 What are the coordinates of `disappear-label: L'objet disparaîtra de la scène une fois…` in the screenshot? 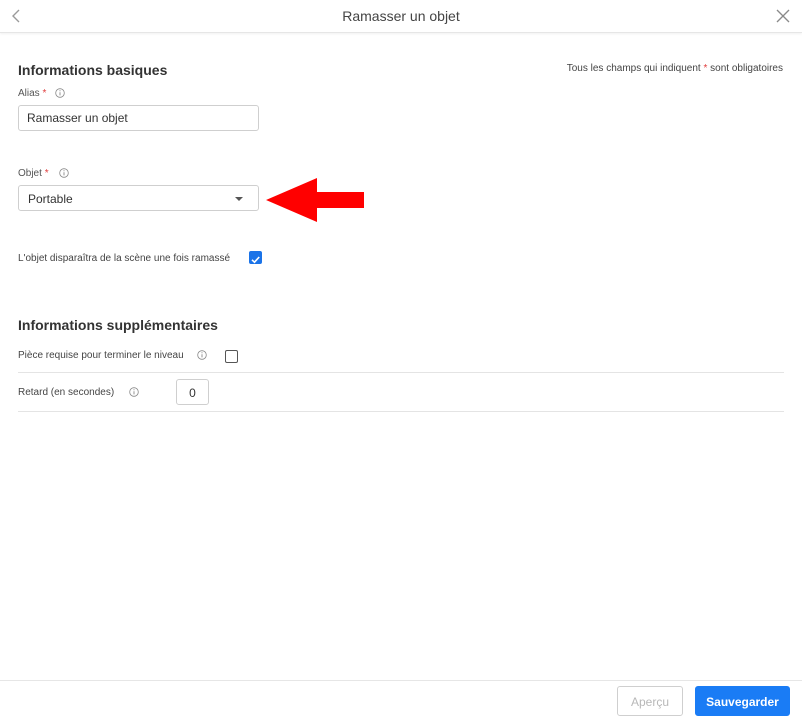 It's located at (124, 258).